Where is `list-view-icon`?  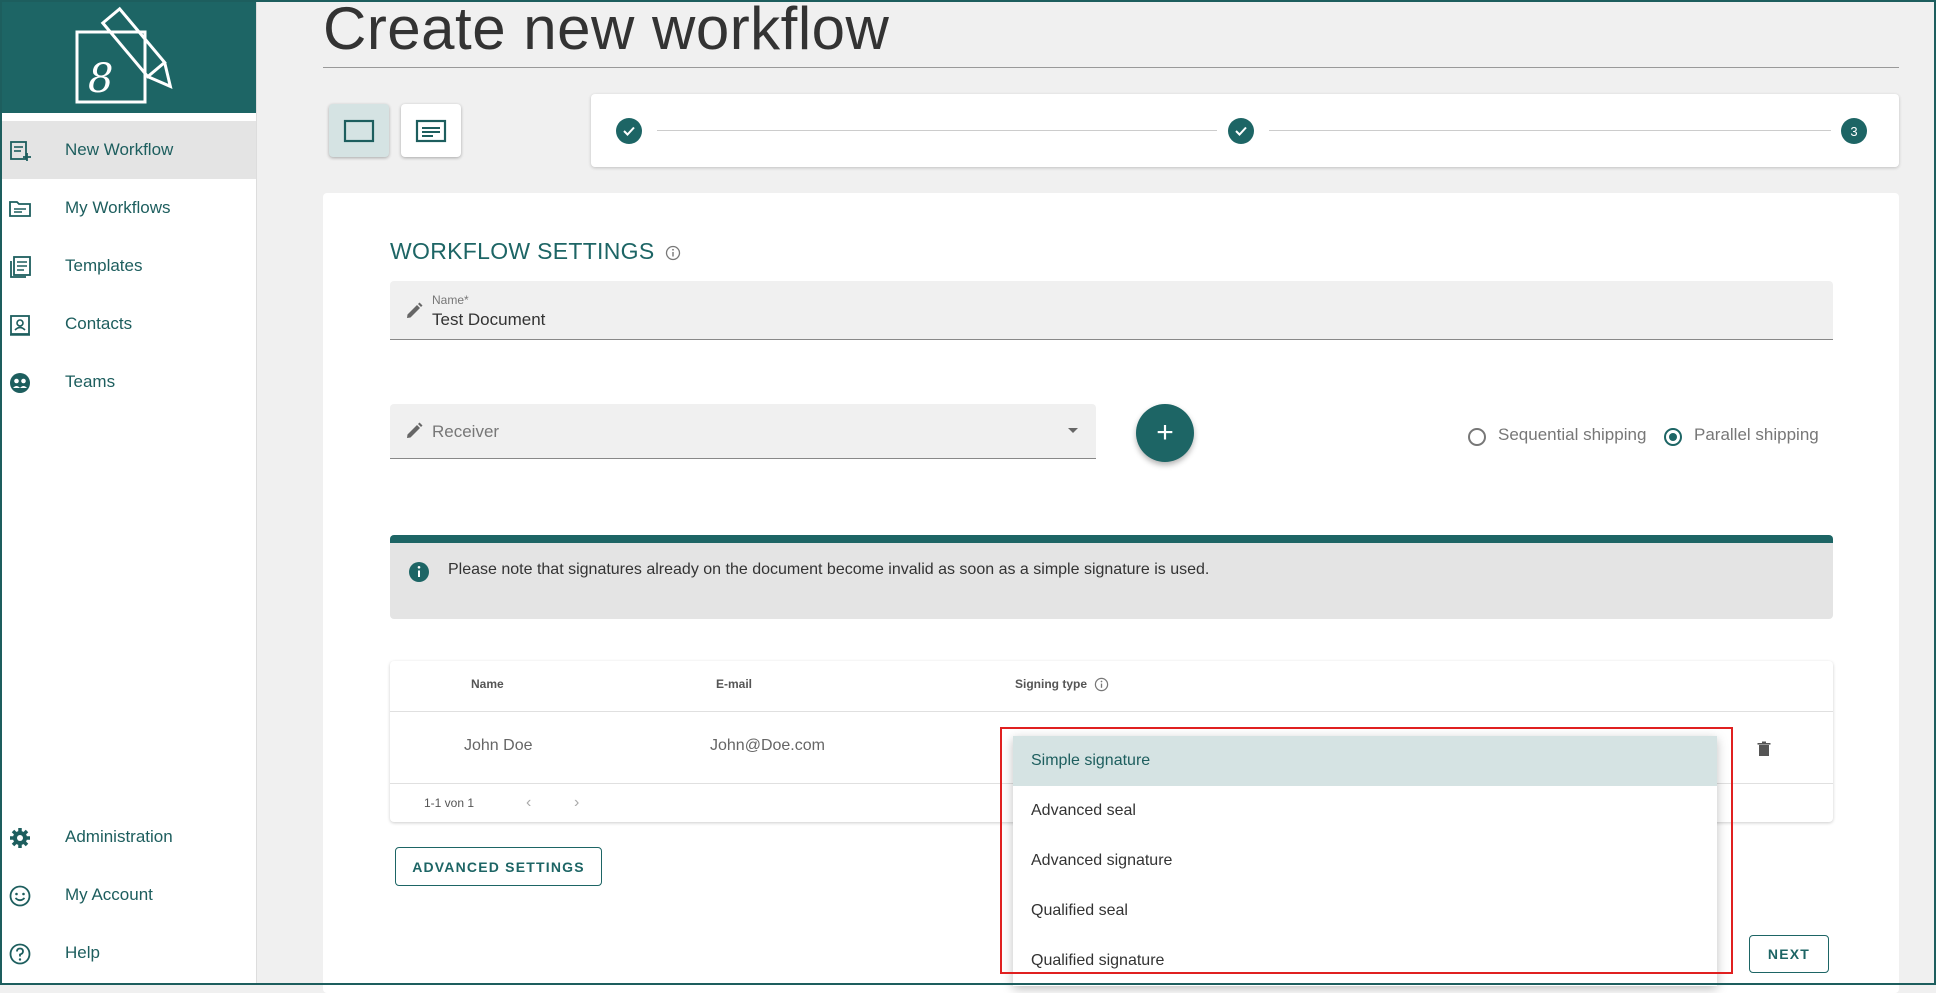
list-view-icon is located at coordinates (431, 130).